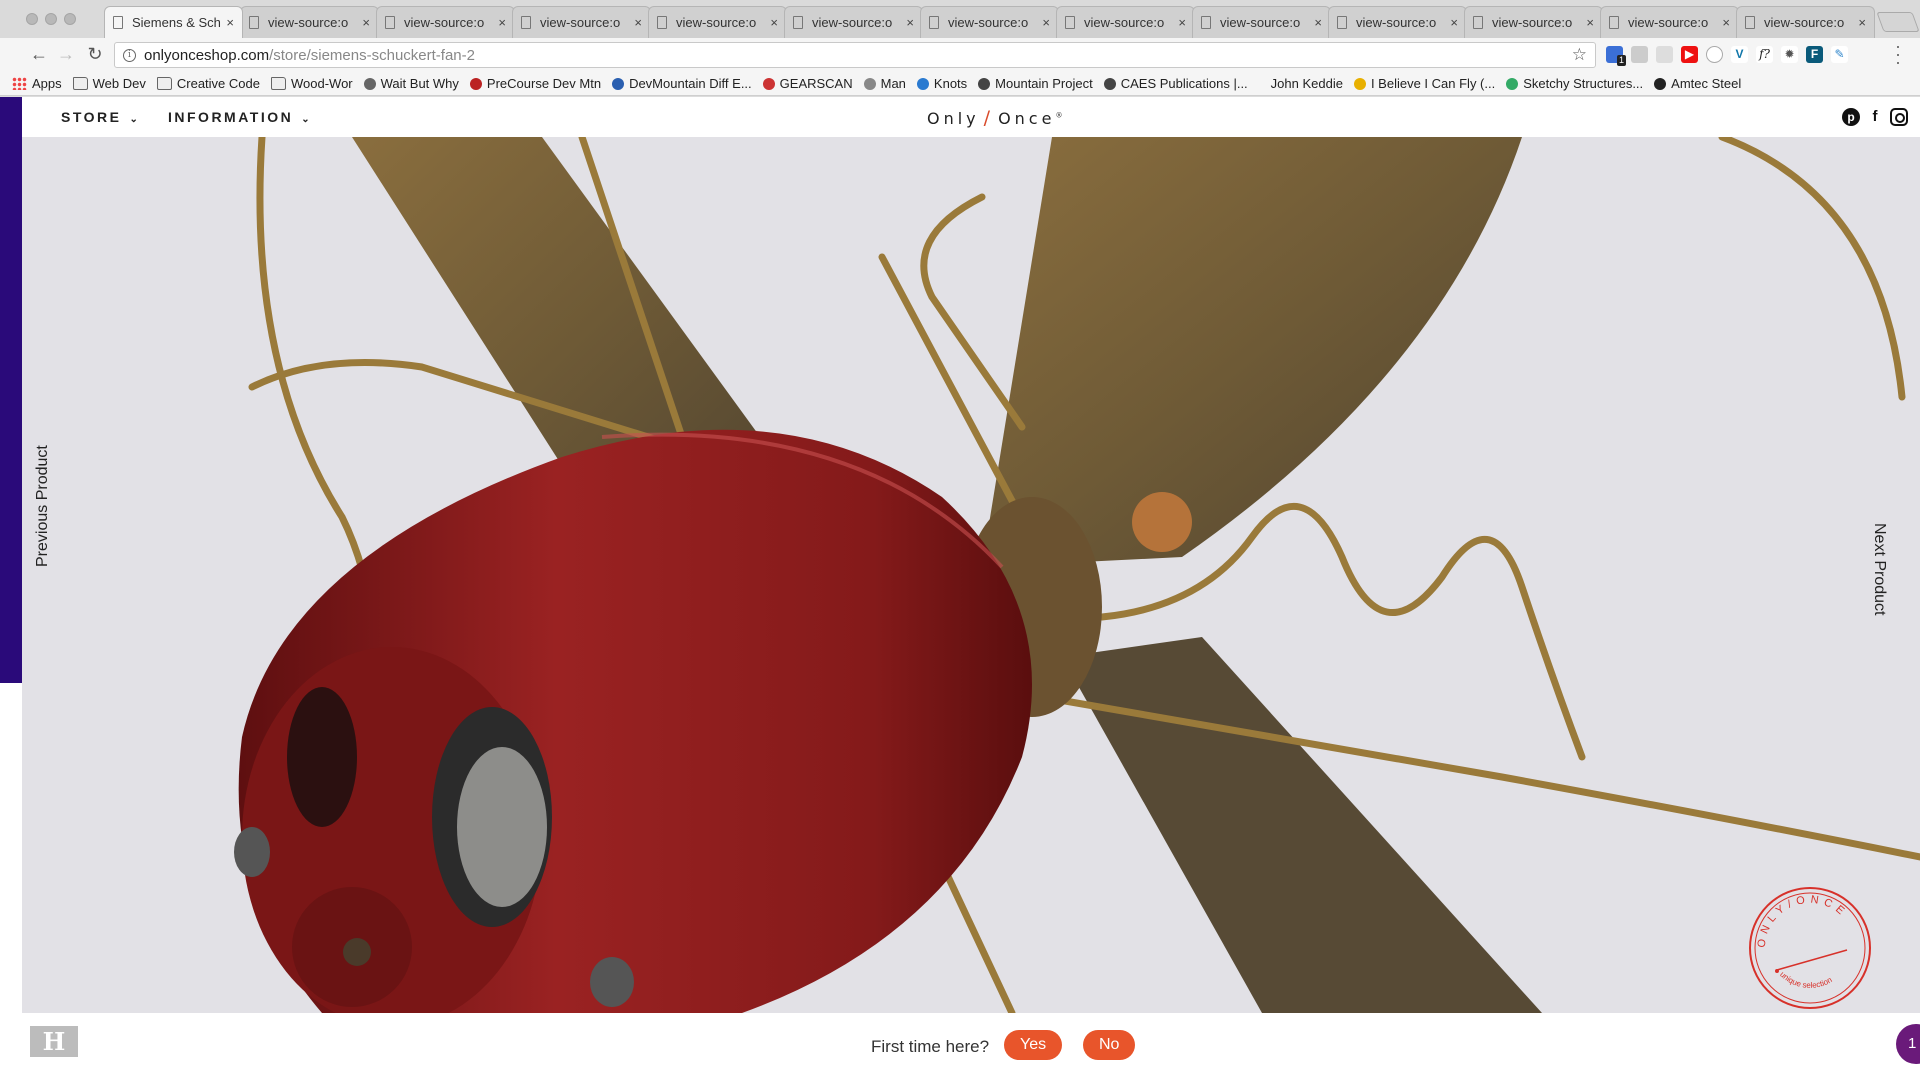  What do you see at coordinates (798, 22) in the screenshot?
I see `page-icon` at bounding box center [798, 22].